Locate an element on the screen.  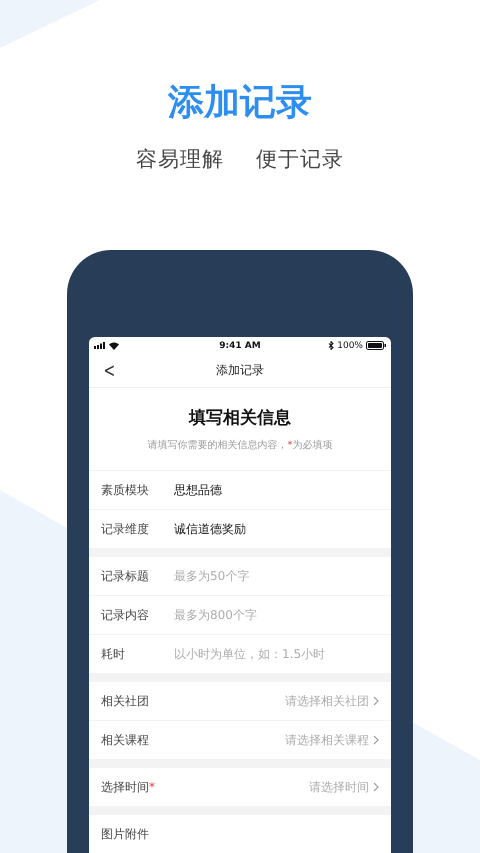
tagline: 便于记录 is located at coordinates (300, 159).